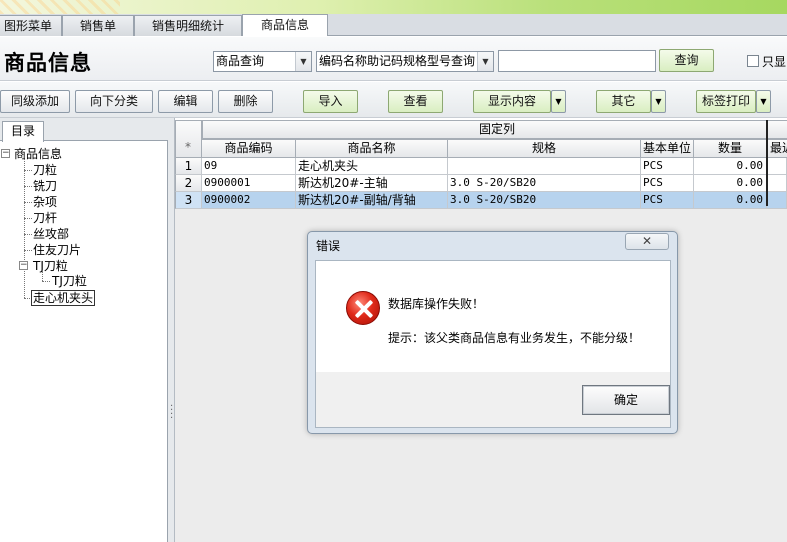  What do you see at coordinates (57, 250) in the screenshot?
I see `tree-node: 住友刀片` at bounding box center [57, 250].